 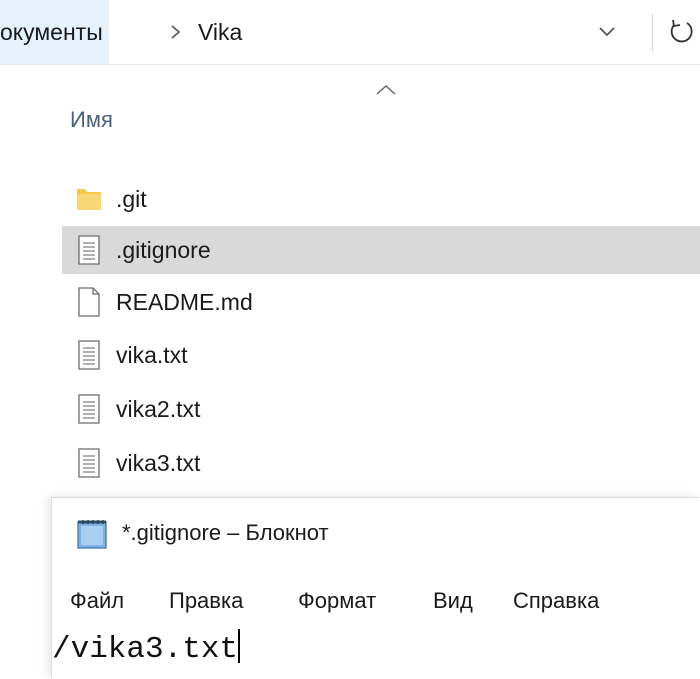 I want to click on breadcrumb-vika: Vika, so click(x=220, y=32).